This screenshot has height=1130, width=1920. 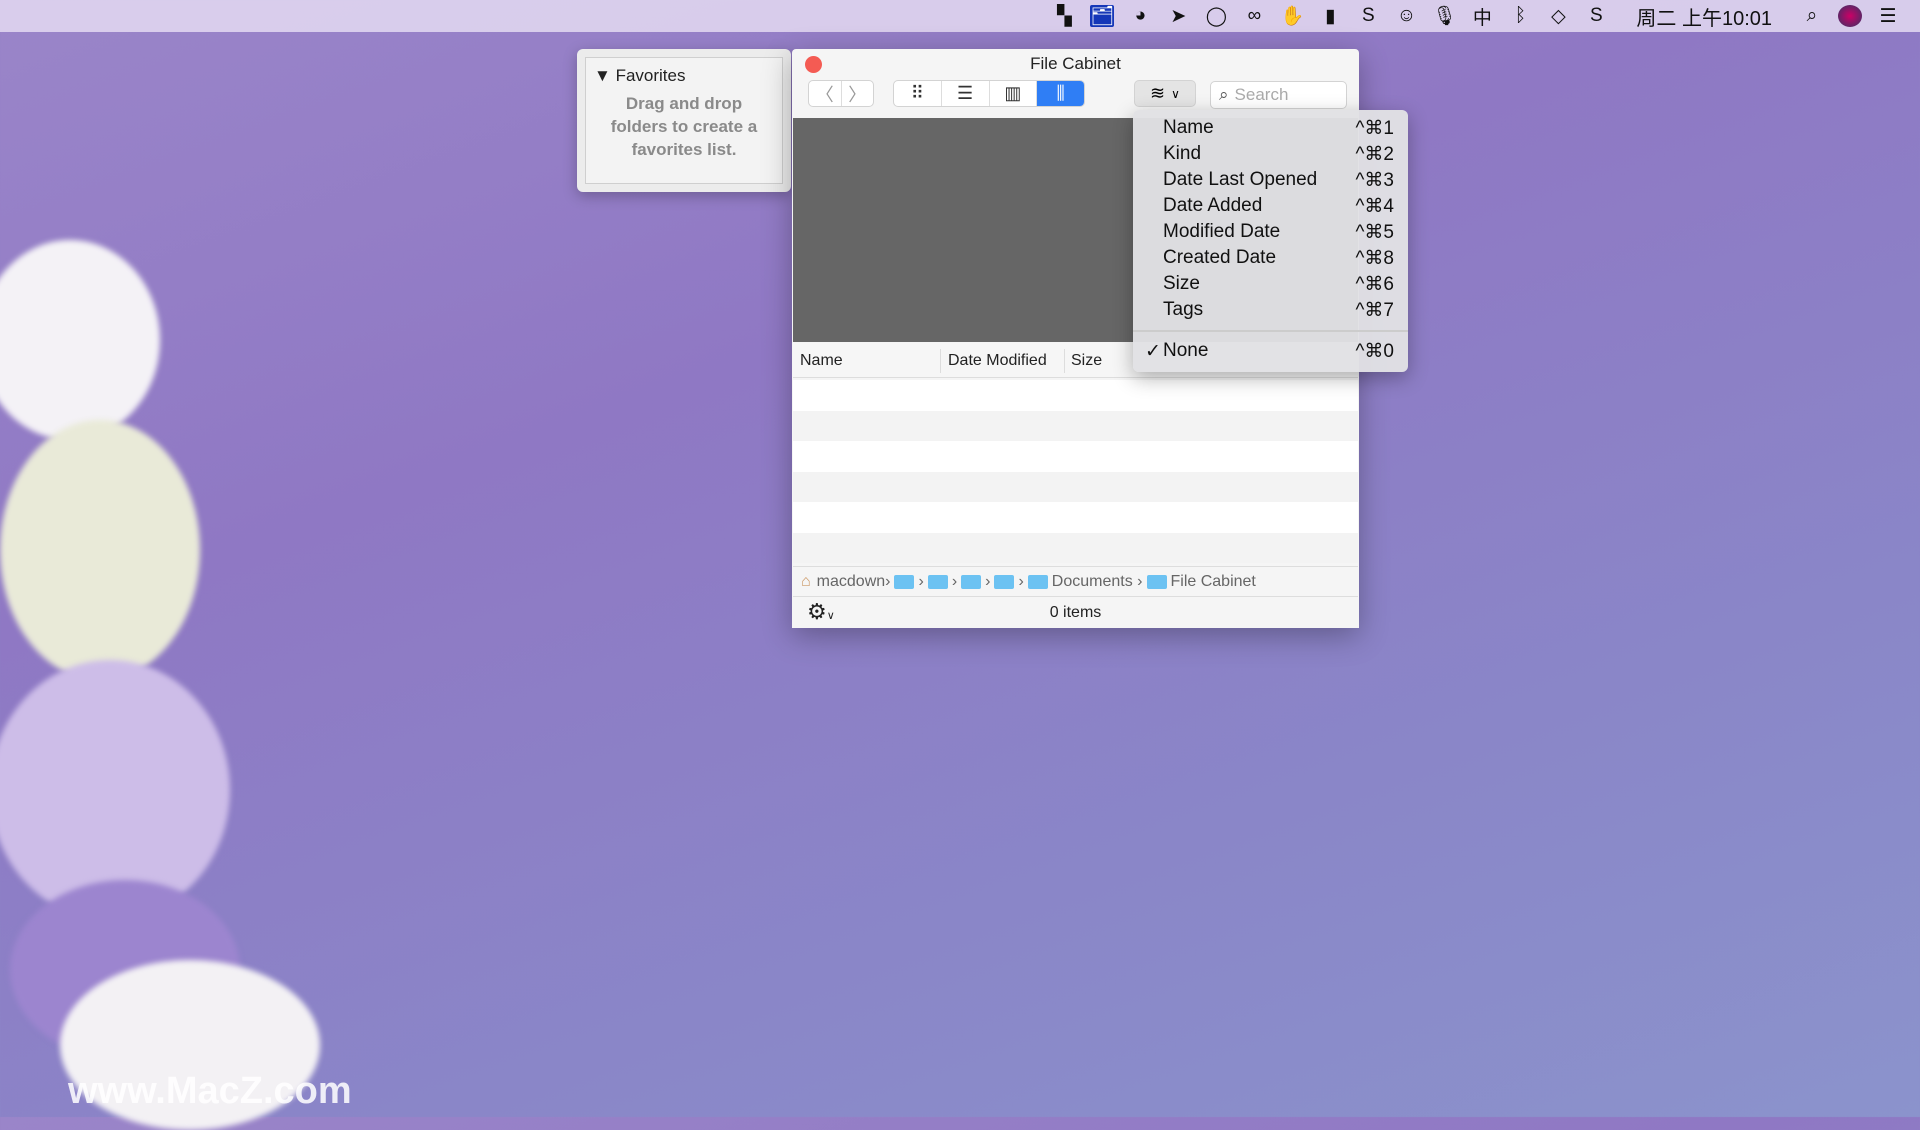 What do you see at coordinates (1102, 16) in the screenshot?
I see `file-cabinet-icon: 🗂` at bounding box center [1102, 16].